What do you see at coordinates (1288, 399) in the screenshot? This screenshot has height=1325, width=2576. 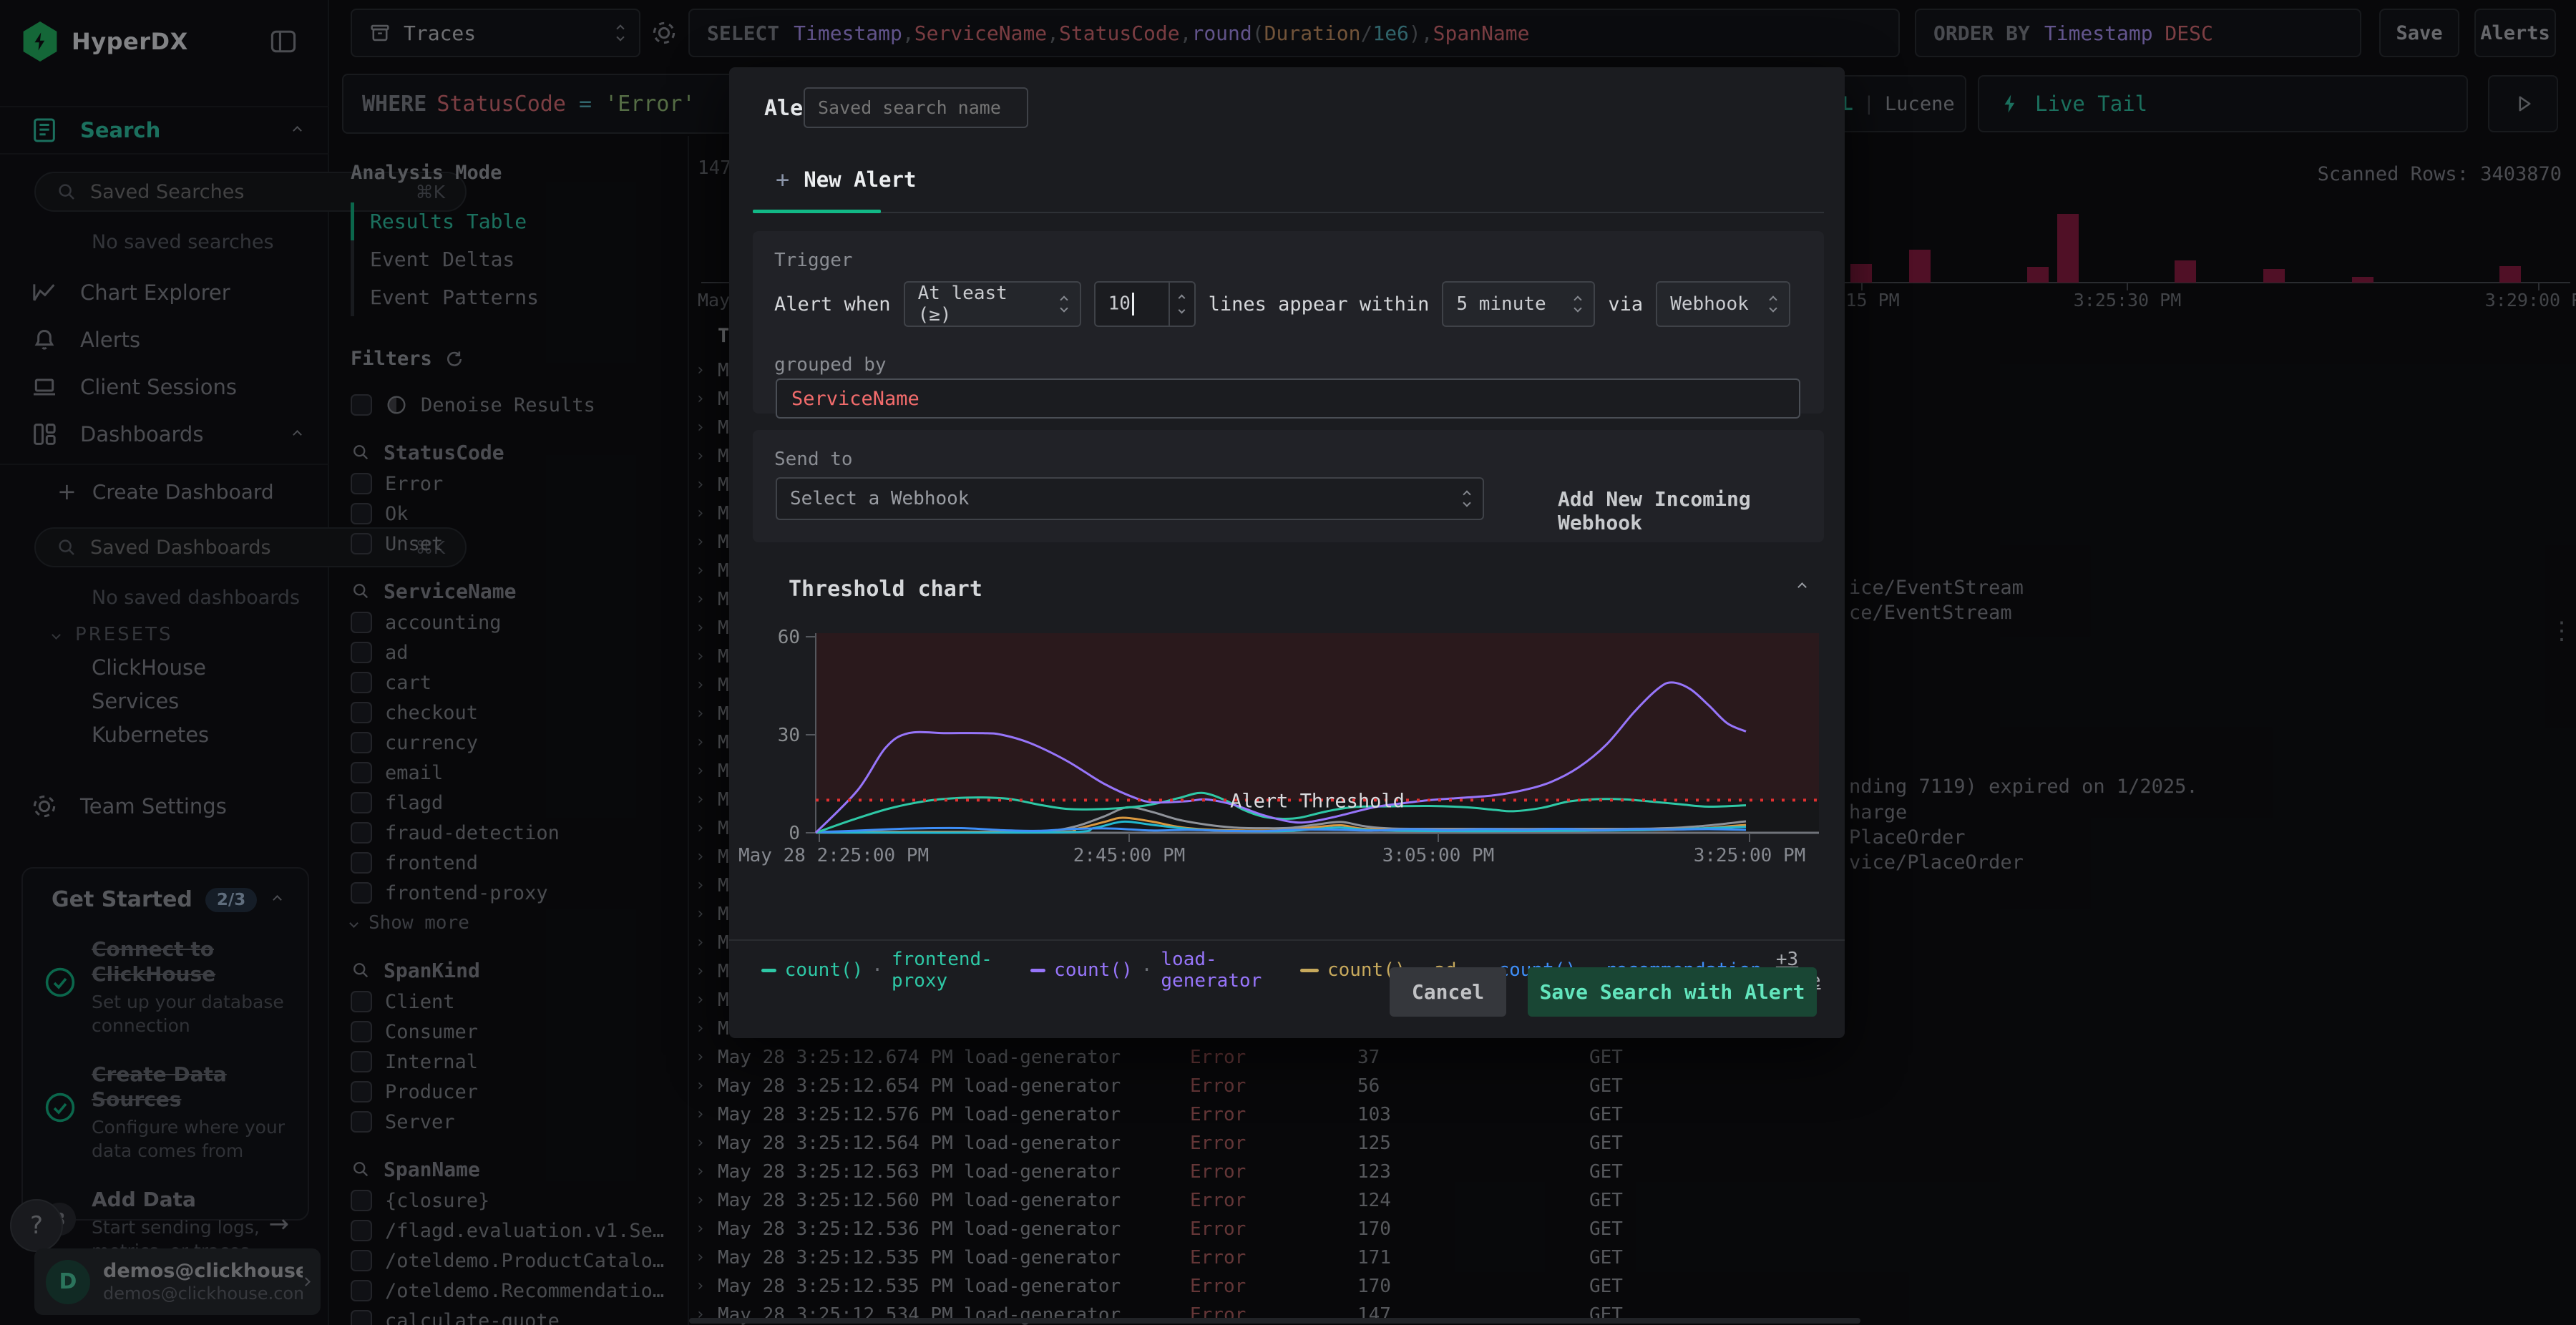 I see `grouped-by-input: ServiceName` at bounding box center [1288, 399].